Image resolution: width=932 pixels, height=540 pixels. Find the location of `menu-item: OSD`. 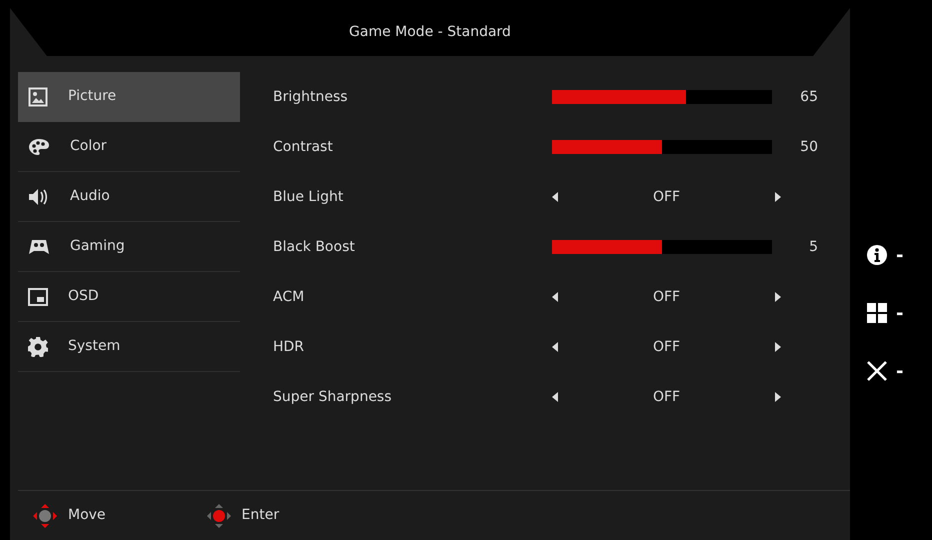

menu-item: OSD is located at coordinates (129, 297).